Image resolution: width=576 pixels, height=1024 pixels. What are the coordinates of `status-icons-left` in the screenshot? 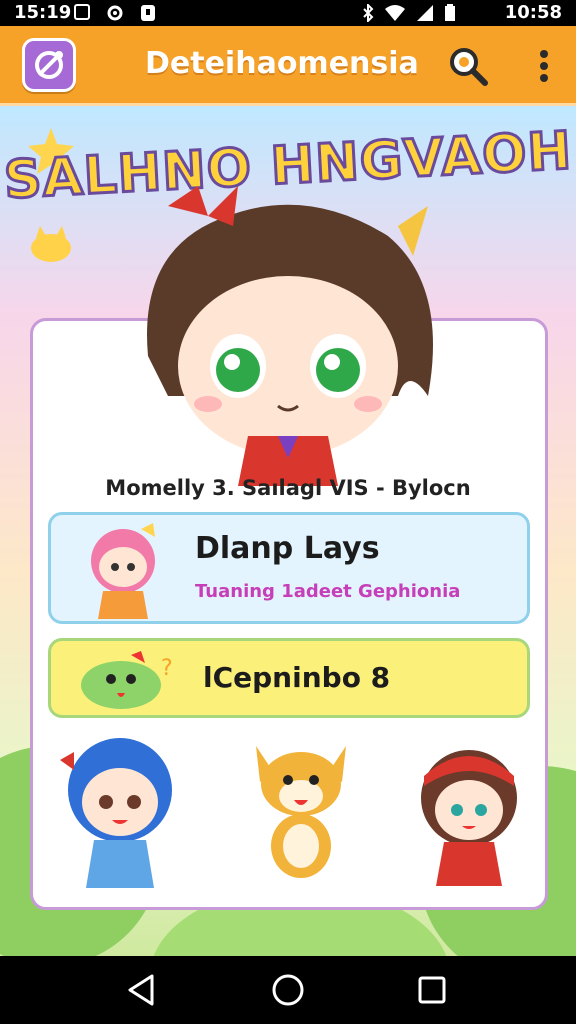 It's located at (115, 13).